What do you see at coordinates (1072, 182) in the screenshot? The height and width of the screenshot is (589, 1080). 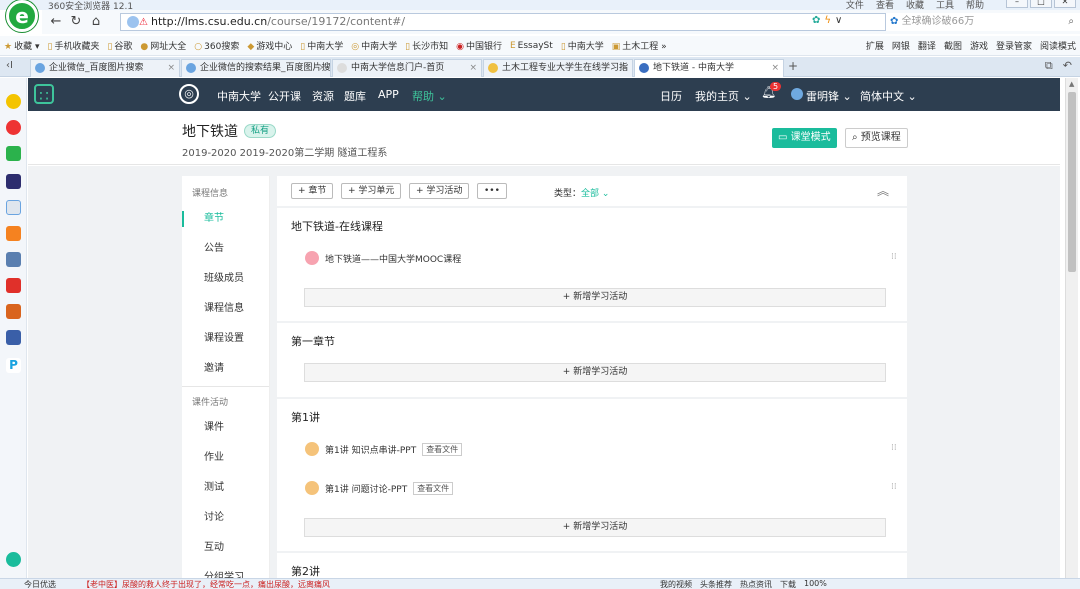 I see `scrollbar-thumb` at bounding box center [1072, 182].